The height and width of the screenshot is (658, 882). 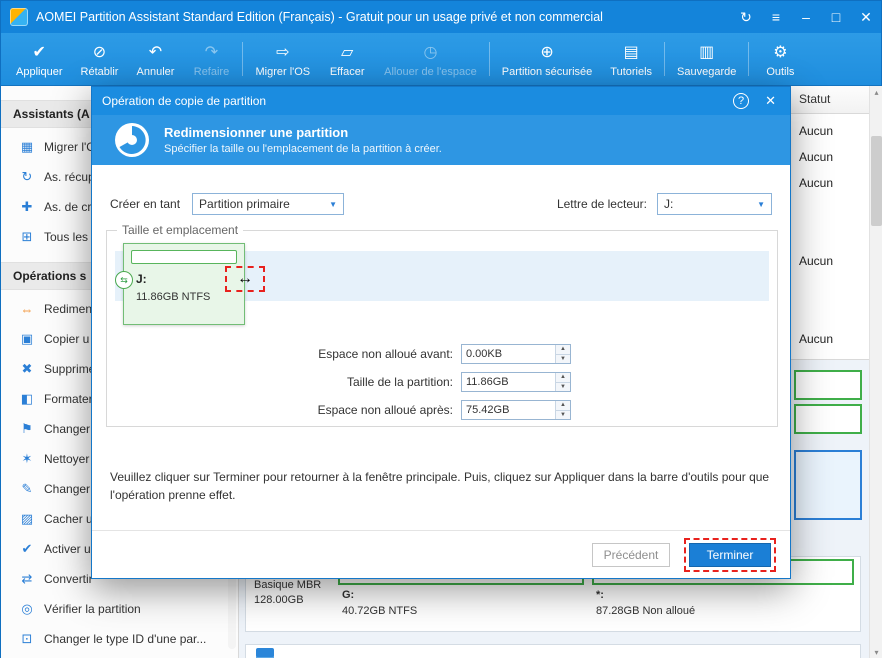 I want to click on convert-icon: ⇄, so click(x=27, y=578).